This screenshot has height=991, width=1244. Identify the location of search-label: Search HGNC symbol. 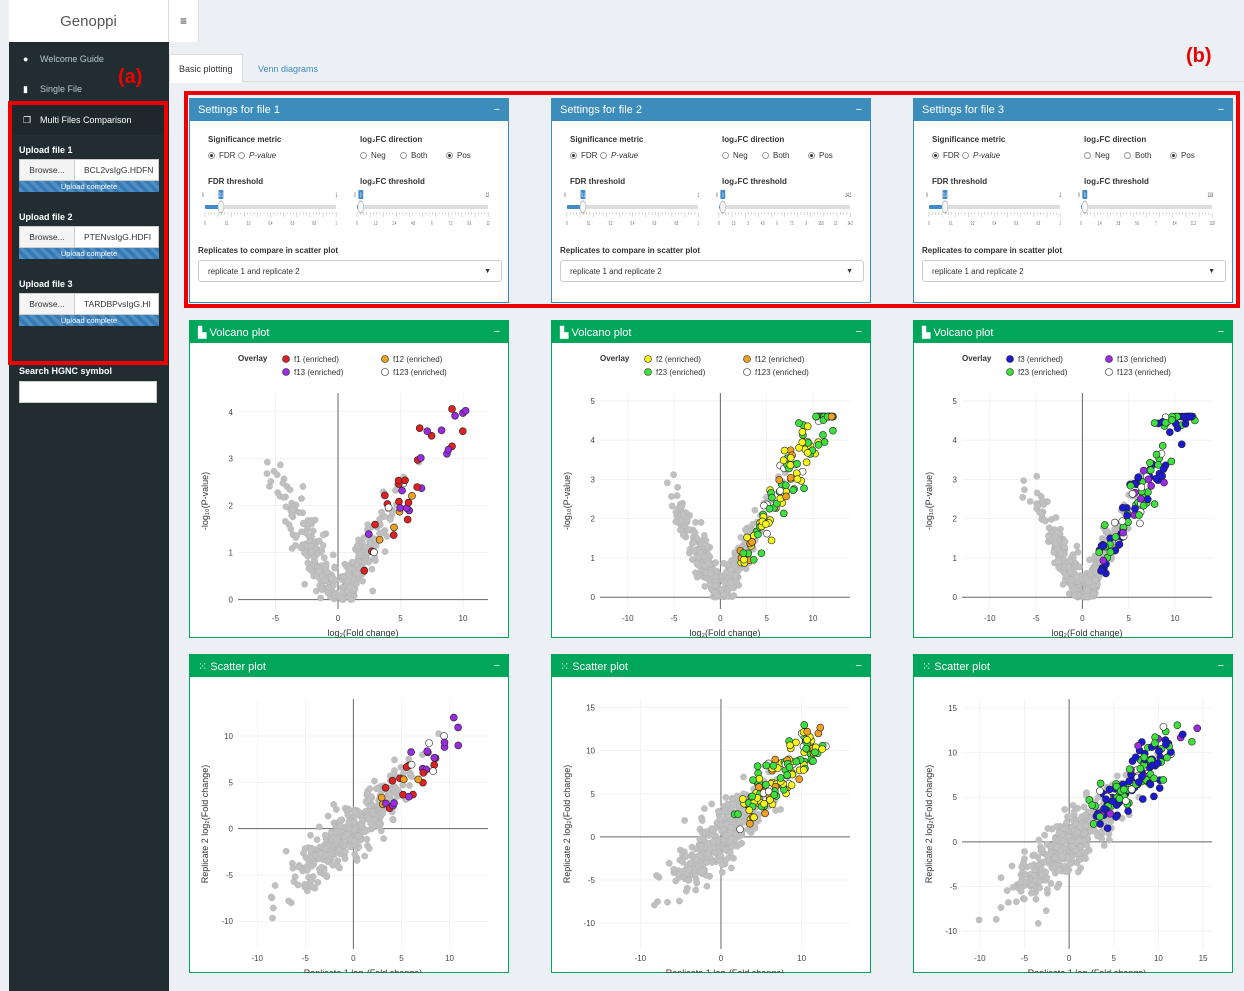
(66, 371).